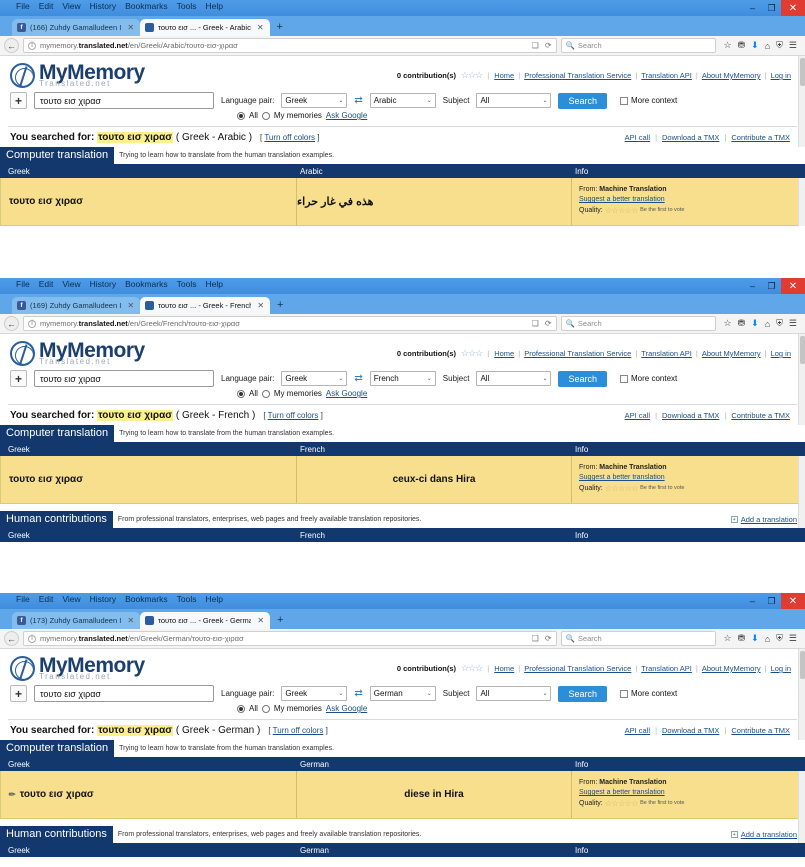 The image size is (805, 867). Describe the element at coordinates (213, 284) in the screenshot. I see `menu-help: Help` at that location.